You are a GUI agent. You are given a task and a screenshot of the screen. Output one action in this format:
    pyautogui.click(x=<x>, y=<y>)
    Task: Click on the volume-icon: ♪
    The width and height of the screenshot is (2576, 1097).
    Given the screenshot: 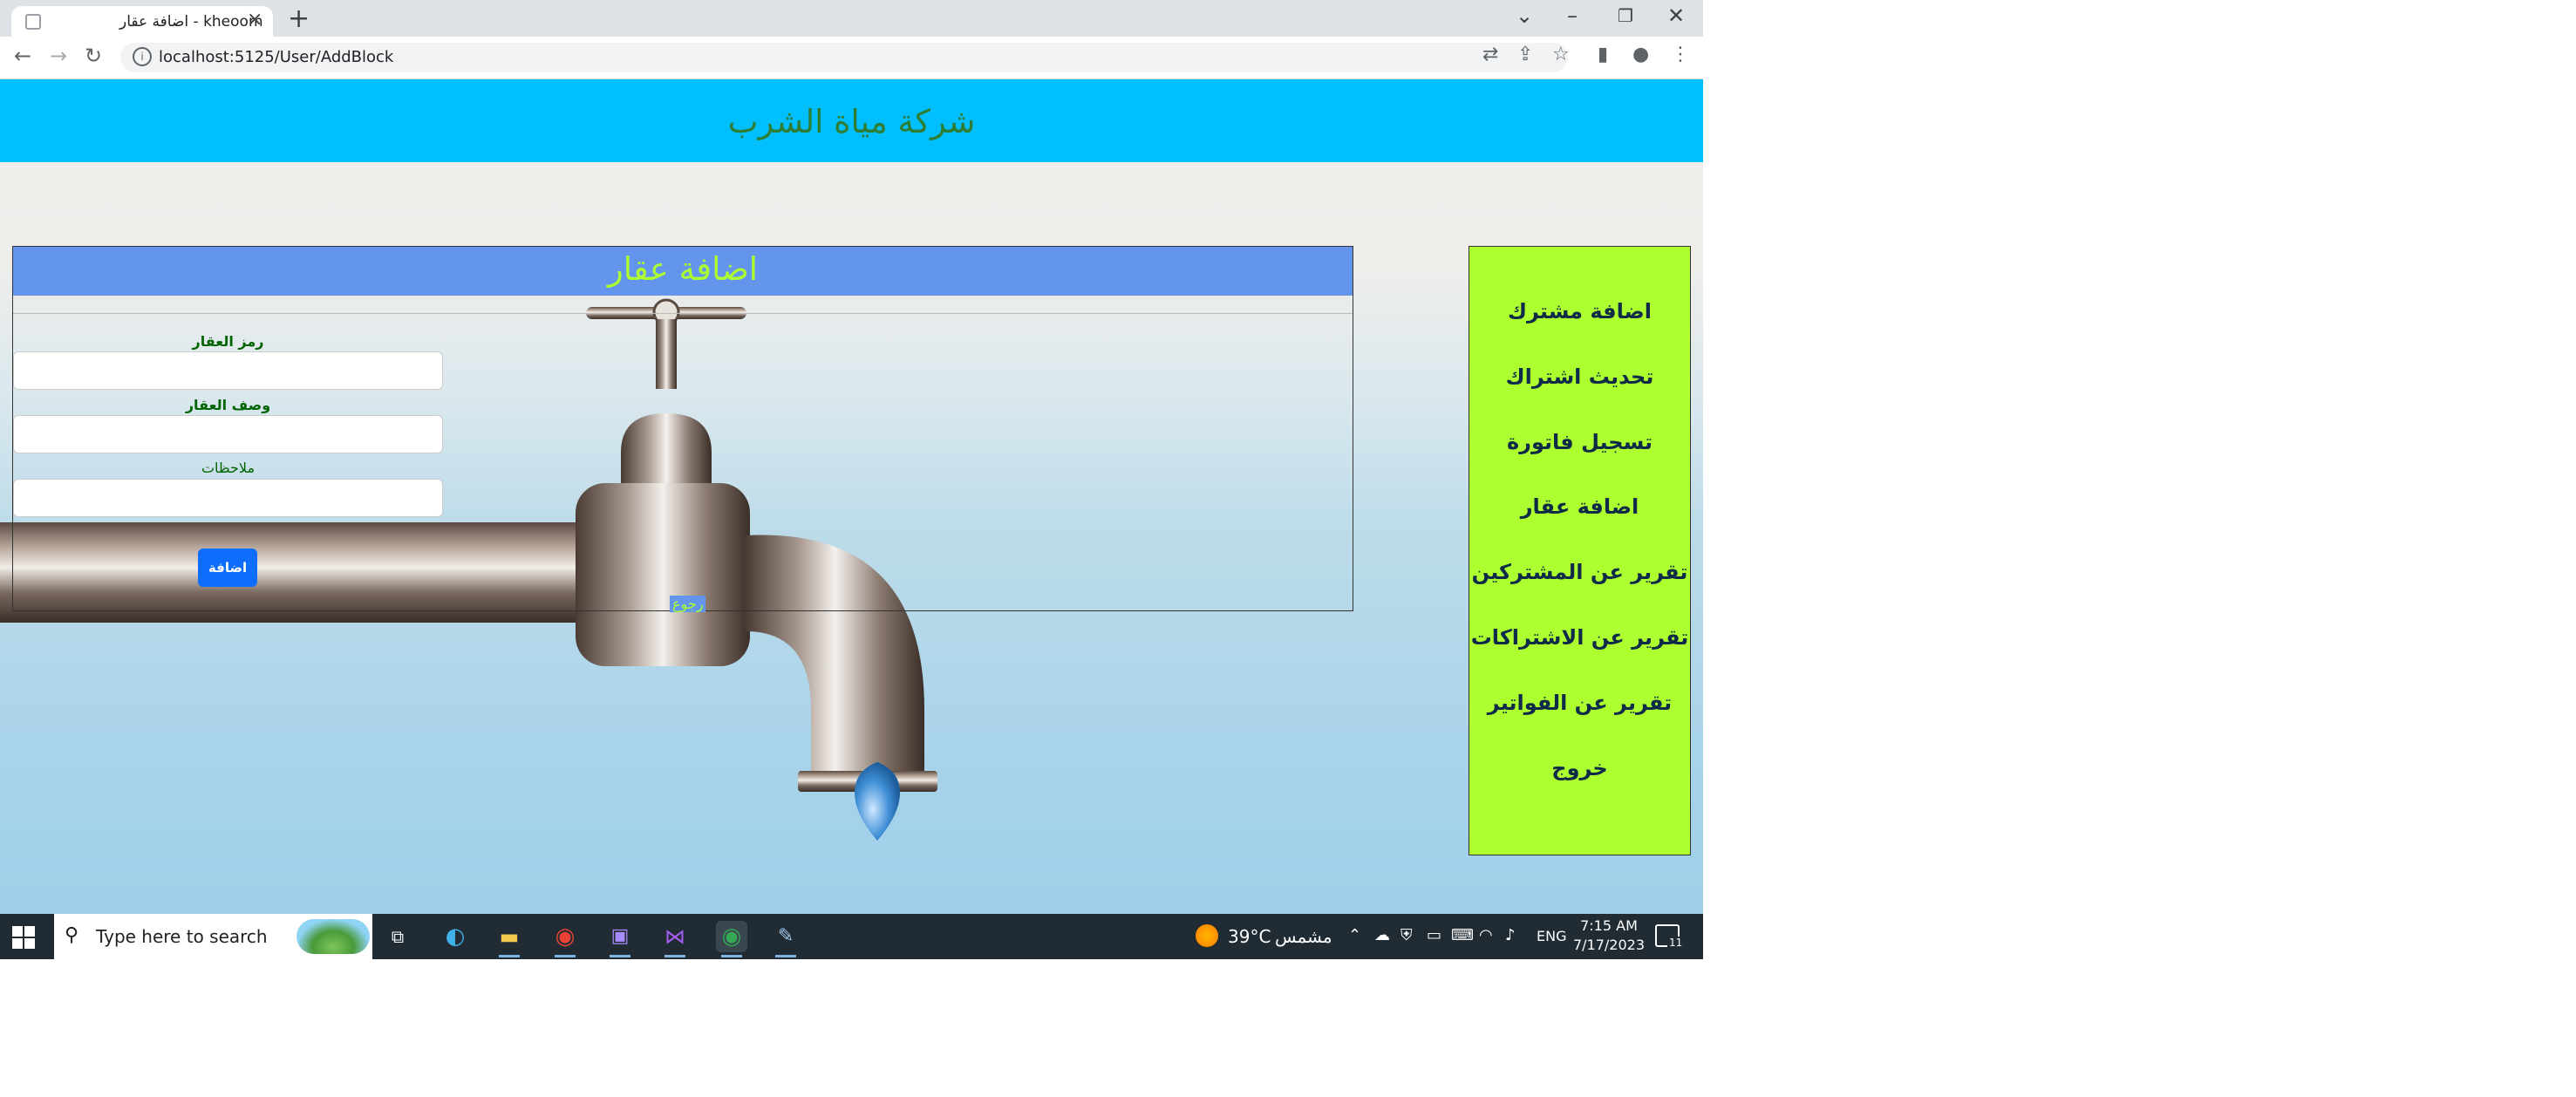 What is the action you would take?
    pyautogui.click(x=1511, y=935)
    